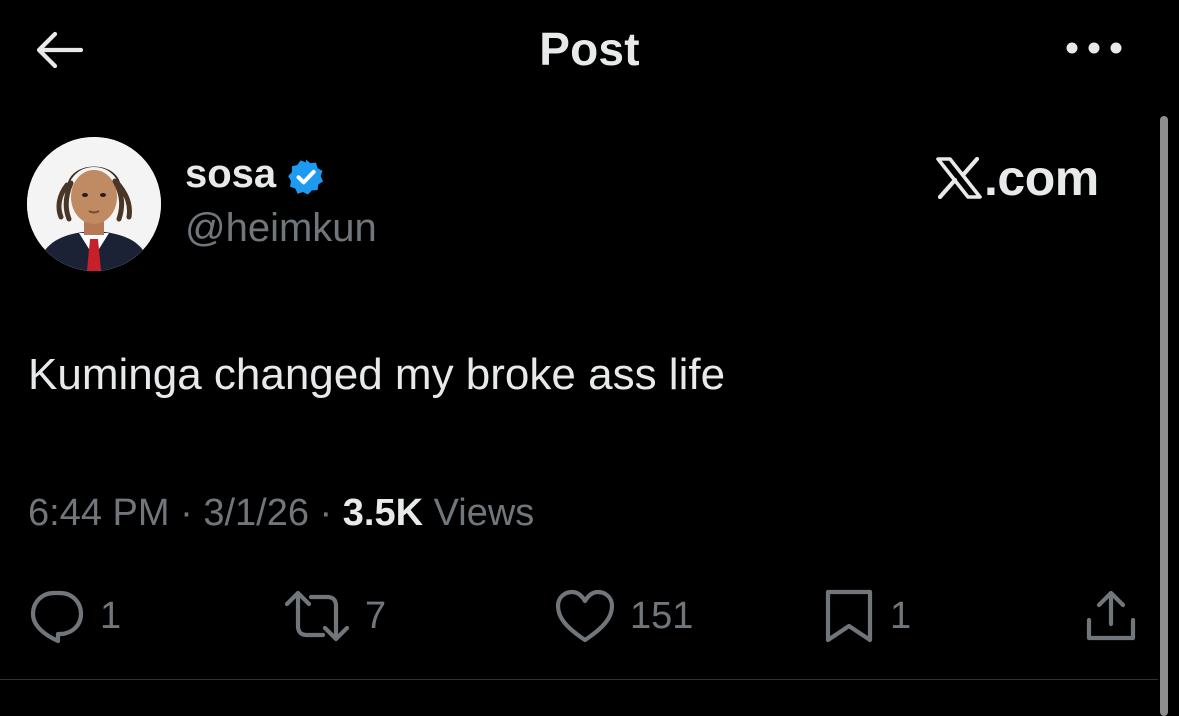 This screenshot has height=716, width=1179. I want to click on heart-icon, so click(585, 616).